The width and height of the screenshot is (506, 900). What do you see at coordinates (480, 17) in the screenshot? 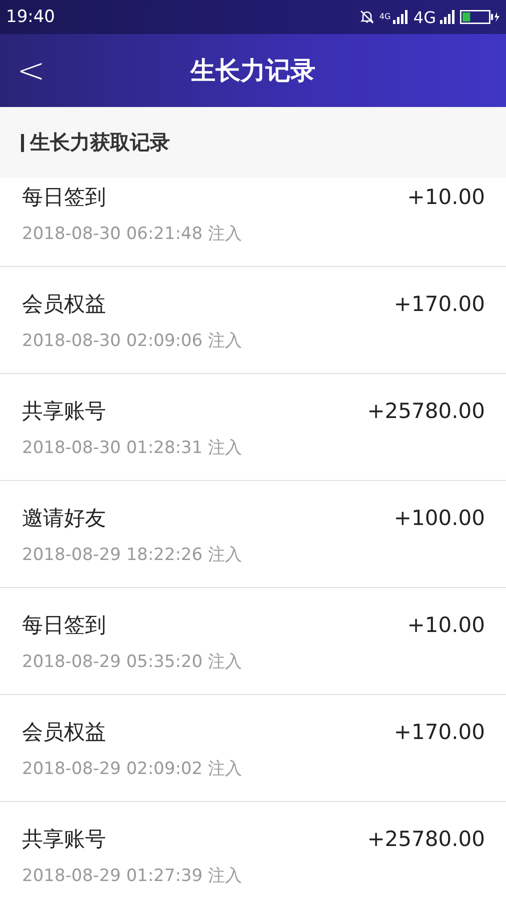
I see `battery-icon` at bounding box center [480, 17].